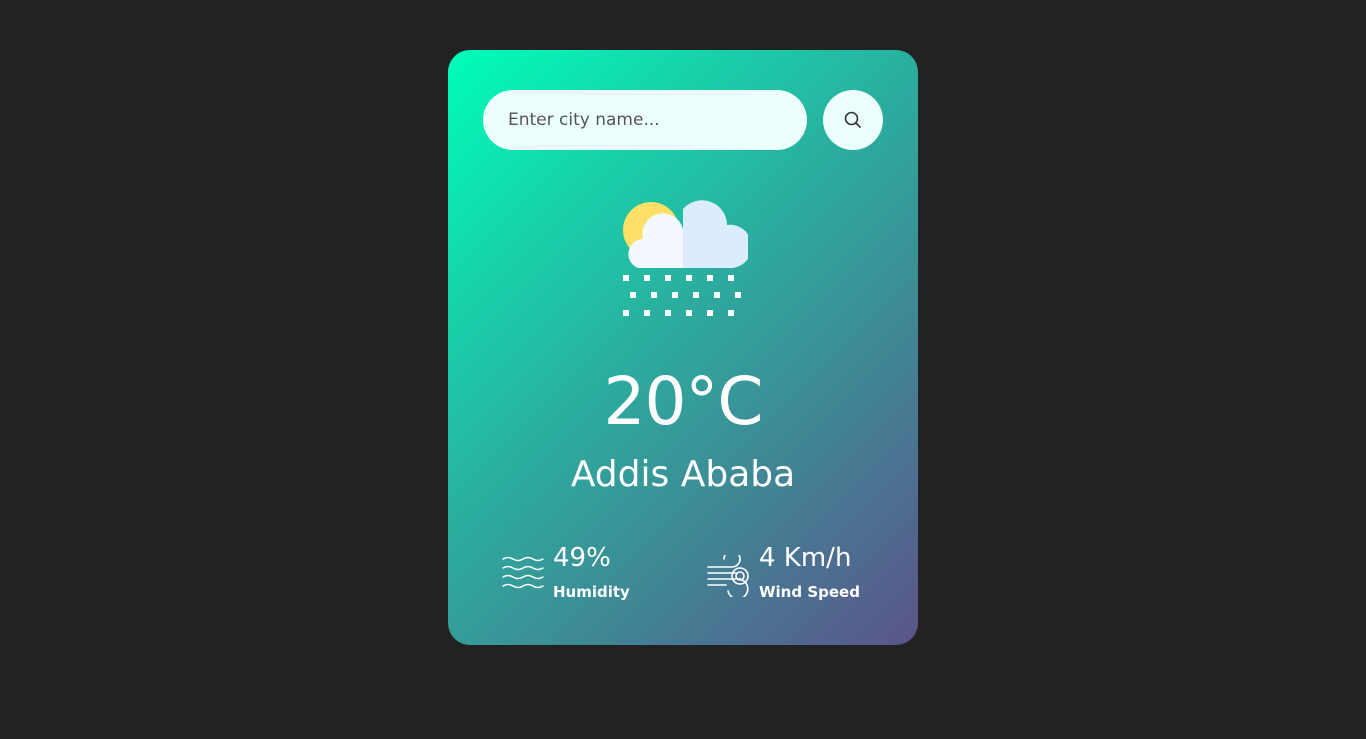  I want to click on search-bar, so click(683, 120).